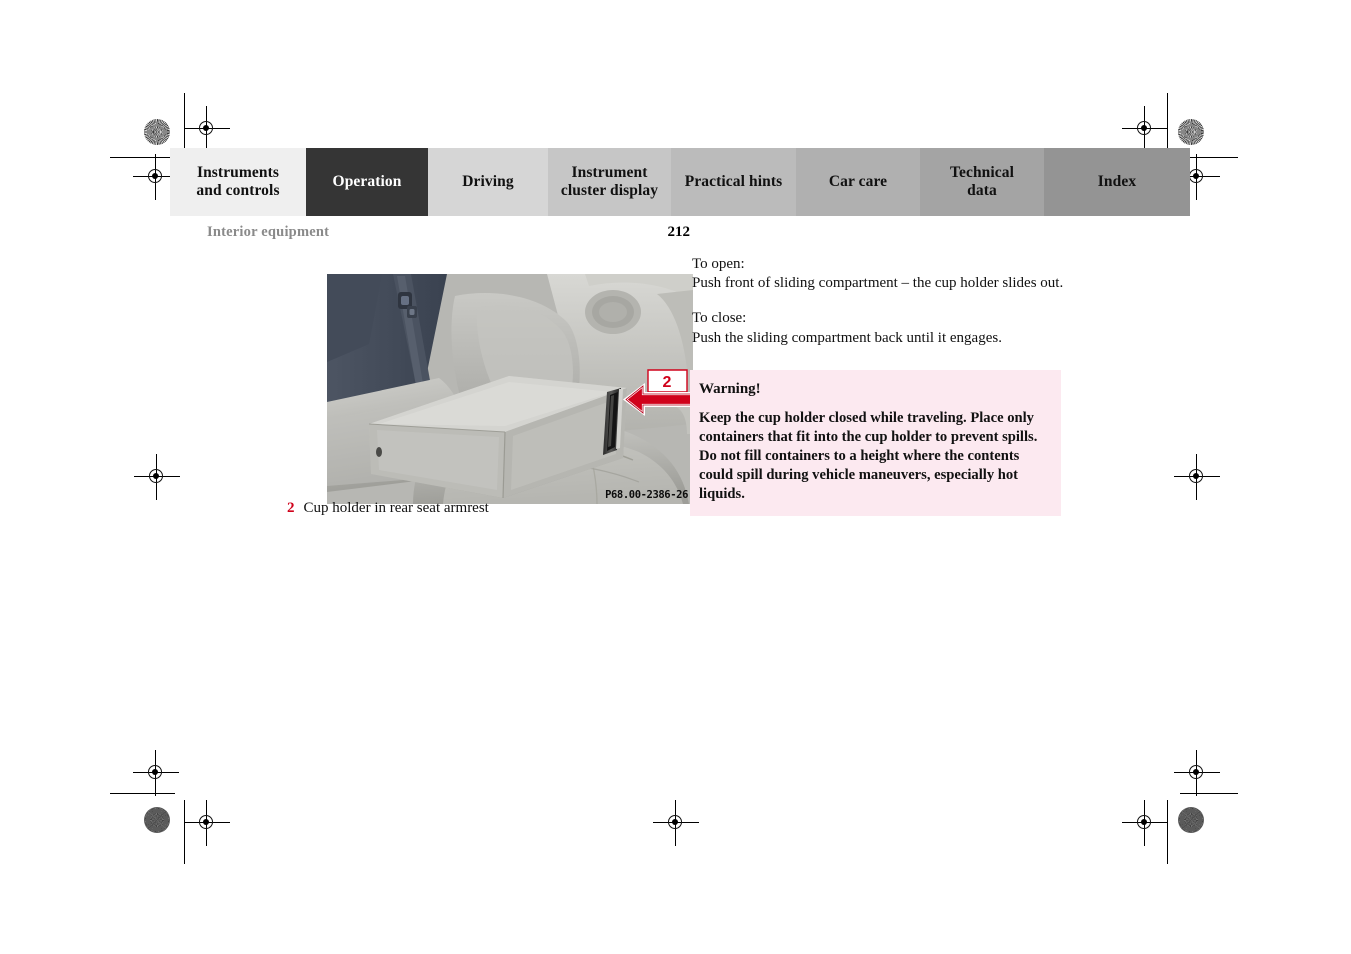 This screenshot has width=1351, height=954. I want to click on tab-label: Car care, so click(858, 181).